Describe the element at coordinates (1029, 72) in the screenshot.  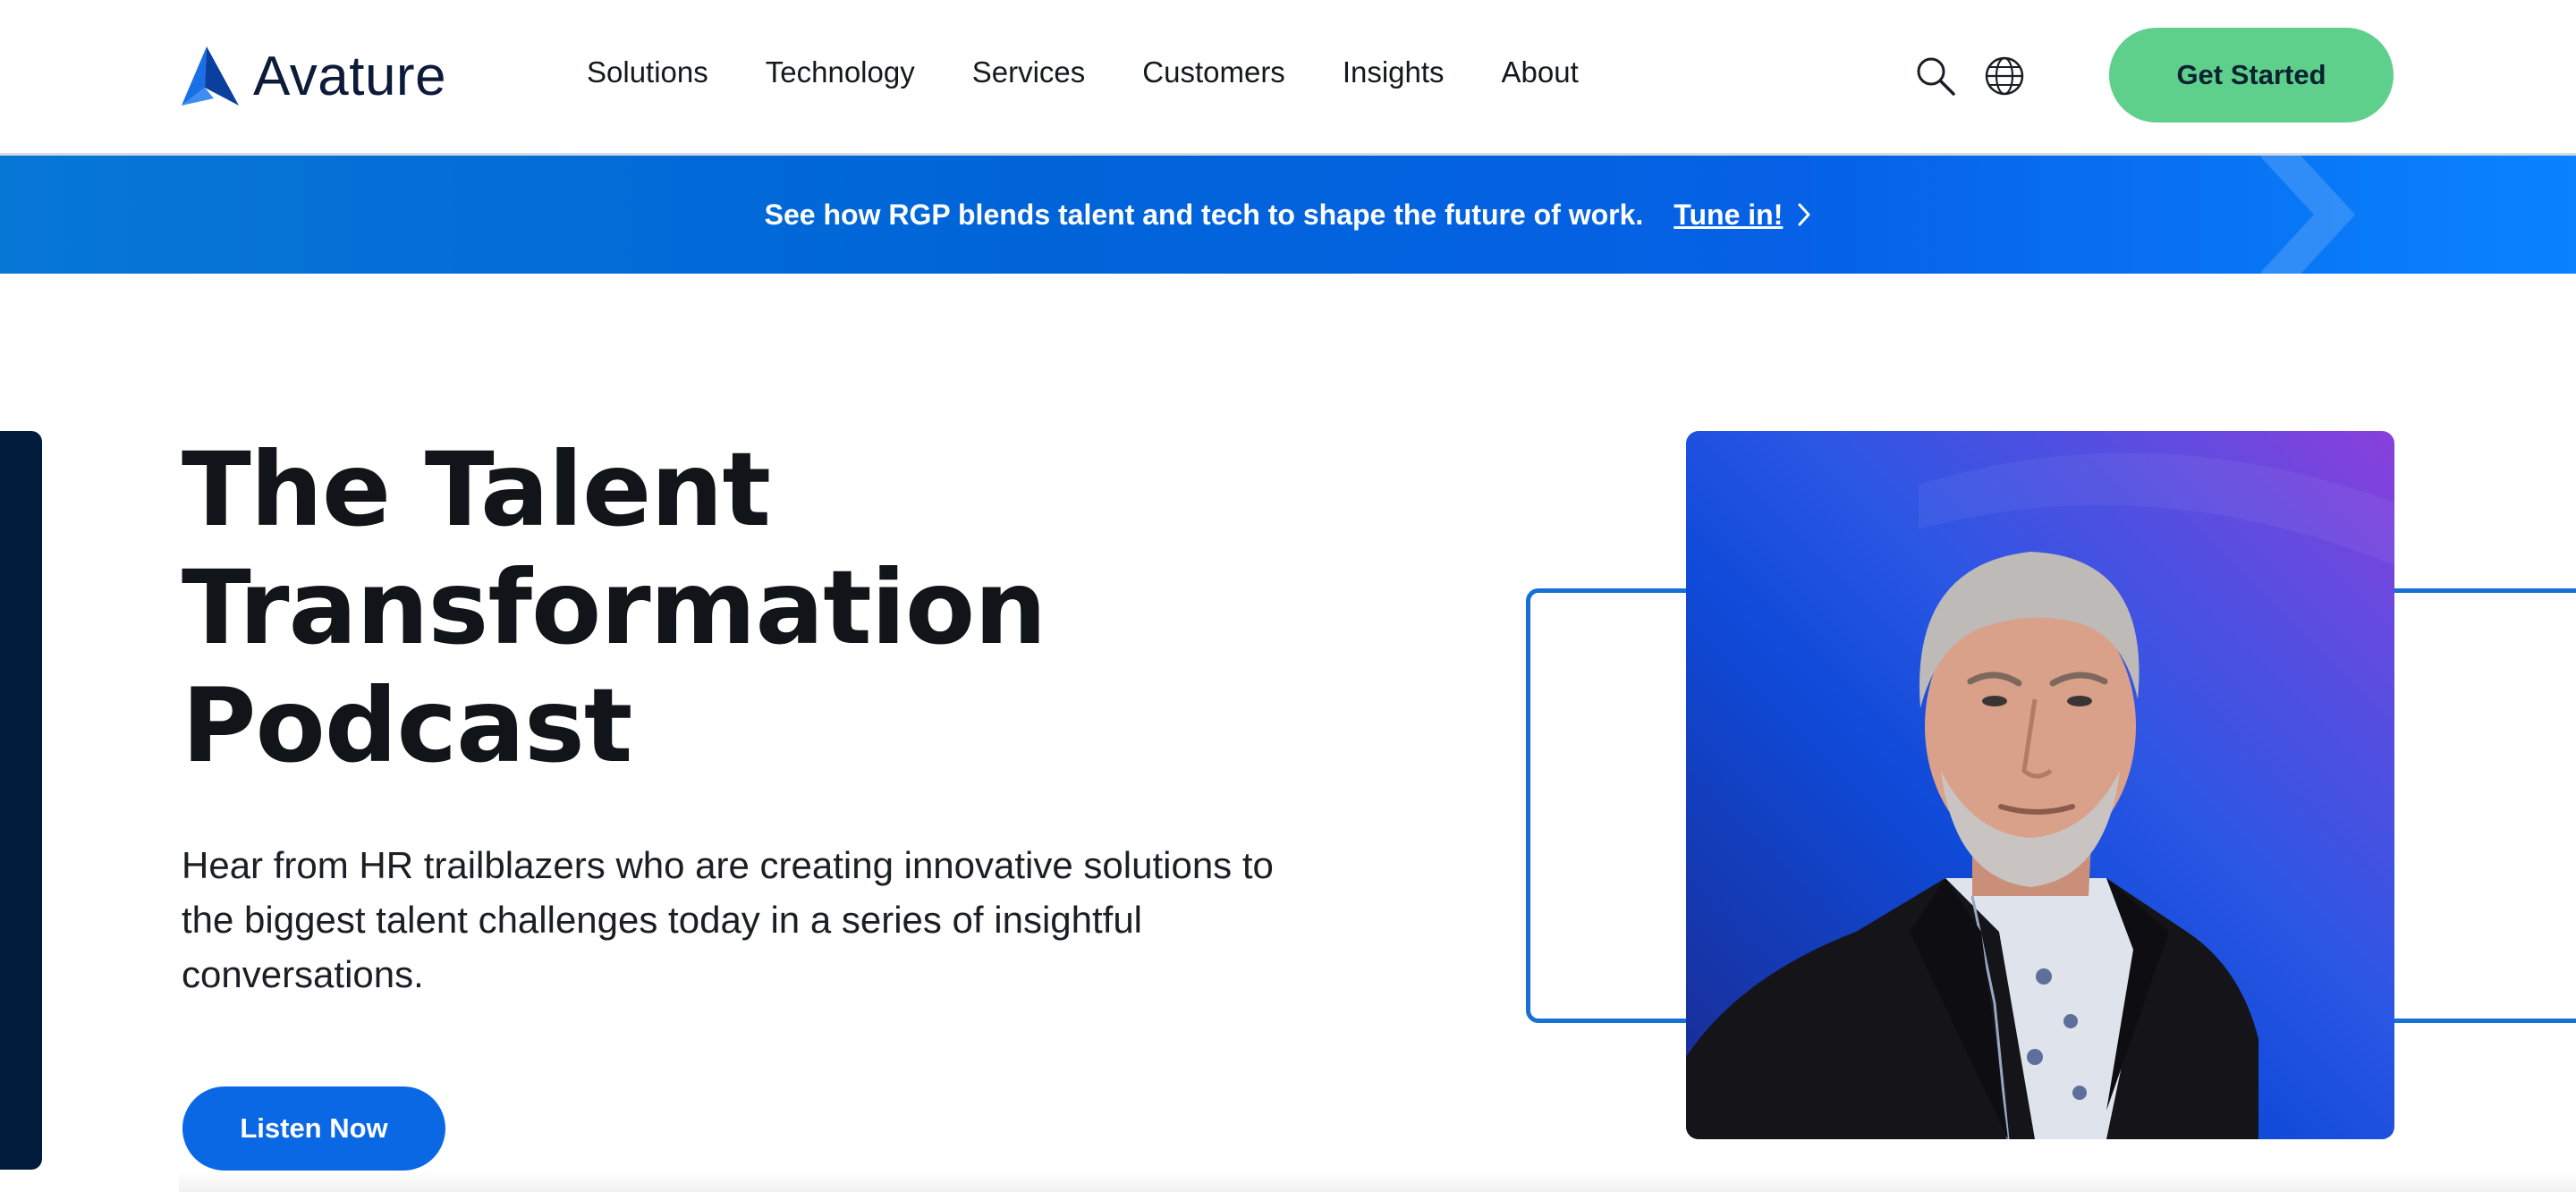
I see `nav-item-services: Services` at that location.